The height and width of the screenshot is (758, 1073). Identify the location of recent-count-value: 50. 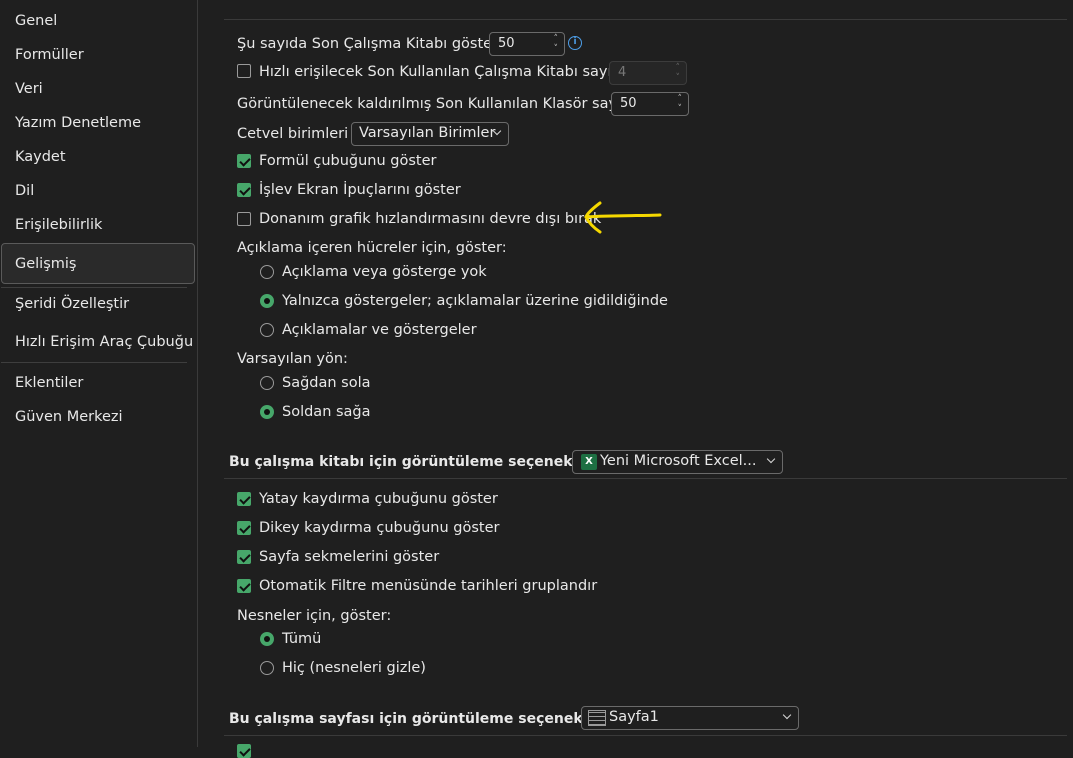
(506, 43).